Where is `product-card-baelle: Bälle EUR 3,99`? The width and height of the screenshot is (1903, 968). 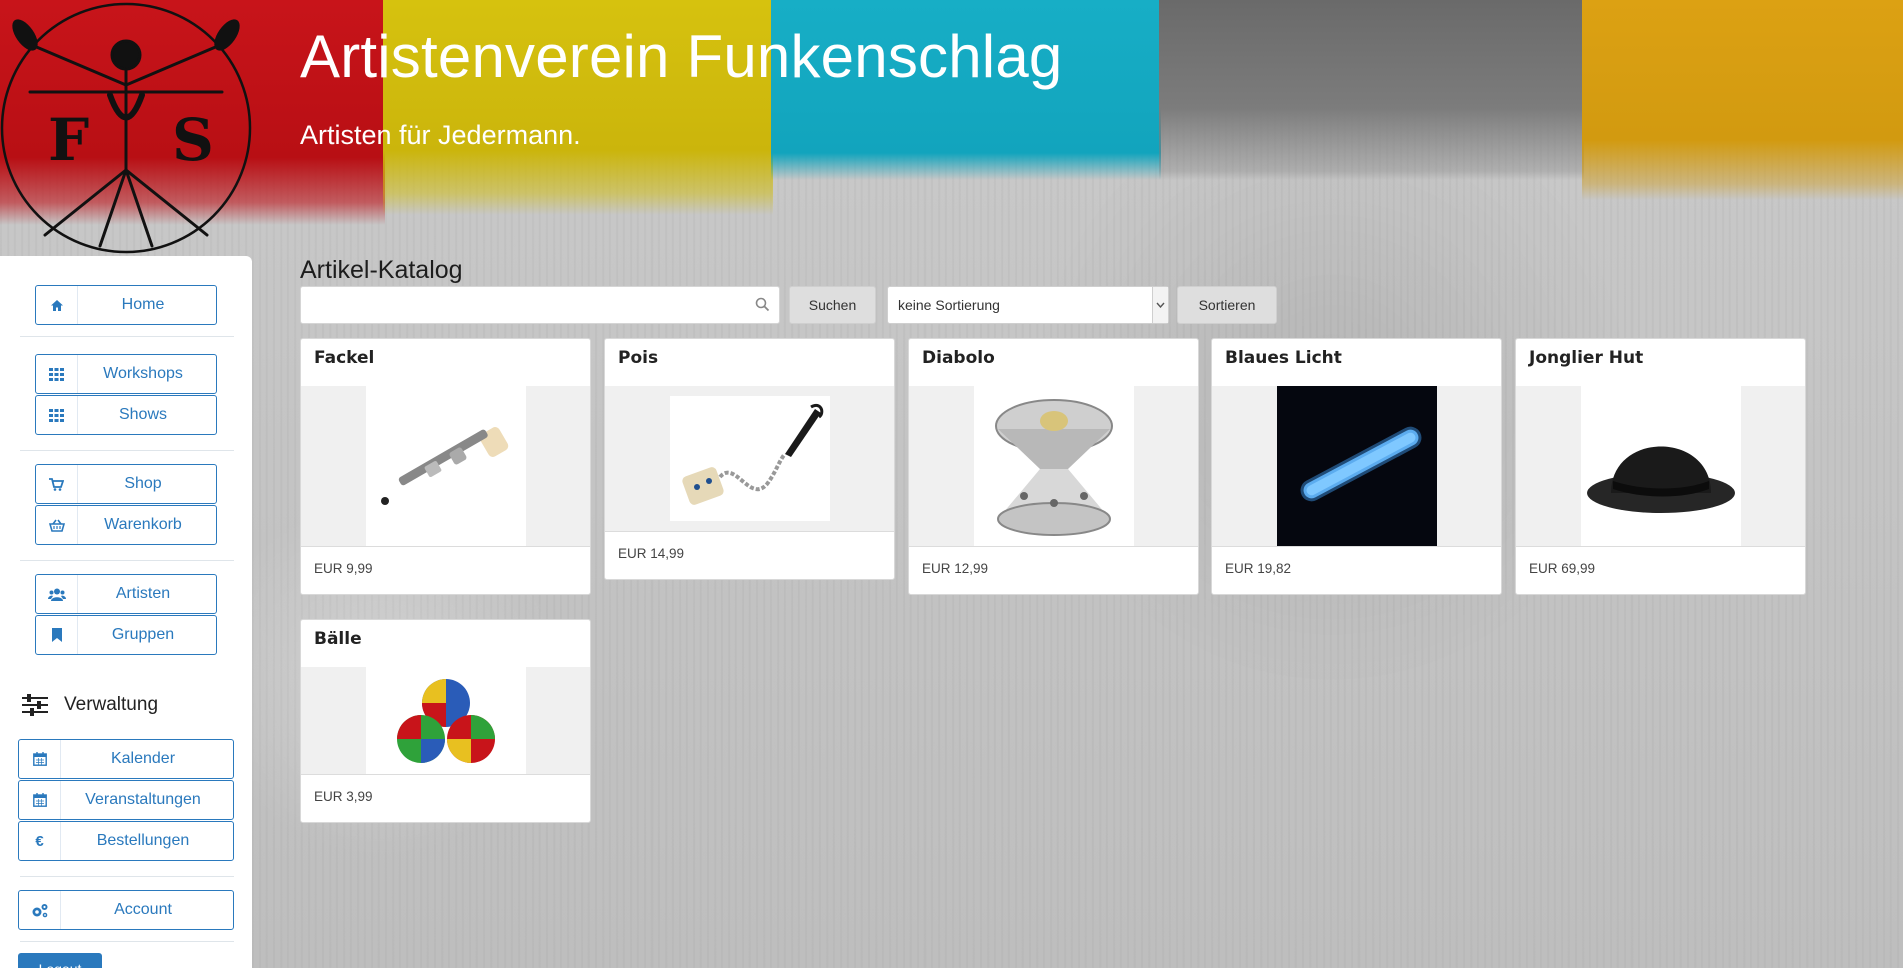 product-card-baelle: Bälle EUR 3,99 is located at coordinates (445, 721).